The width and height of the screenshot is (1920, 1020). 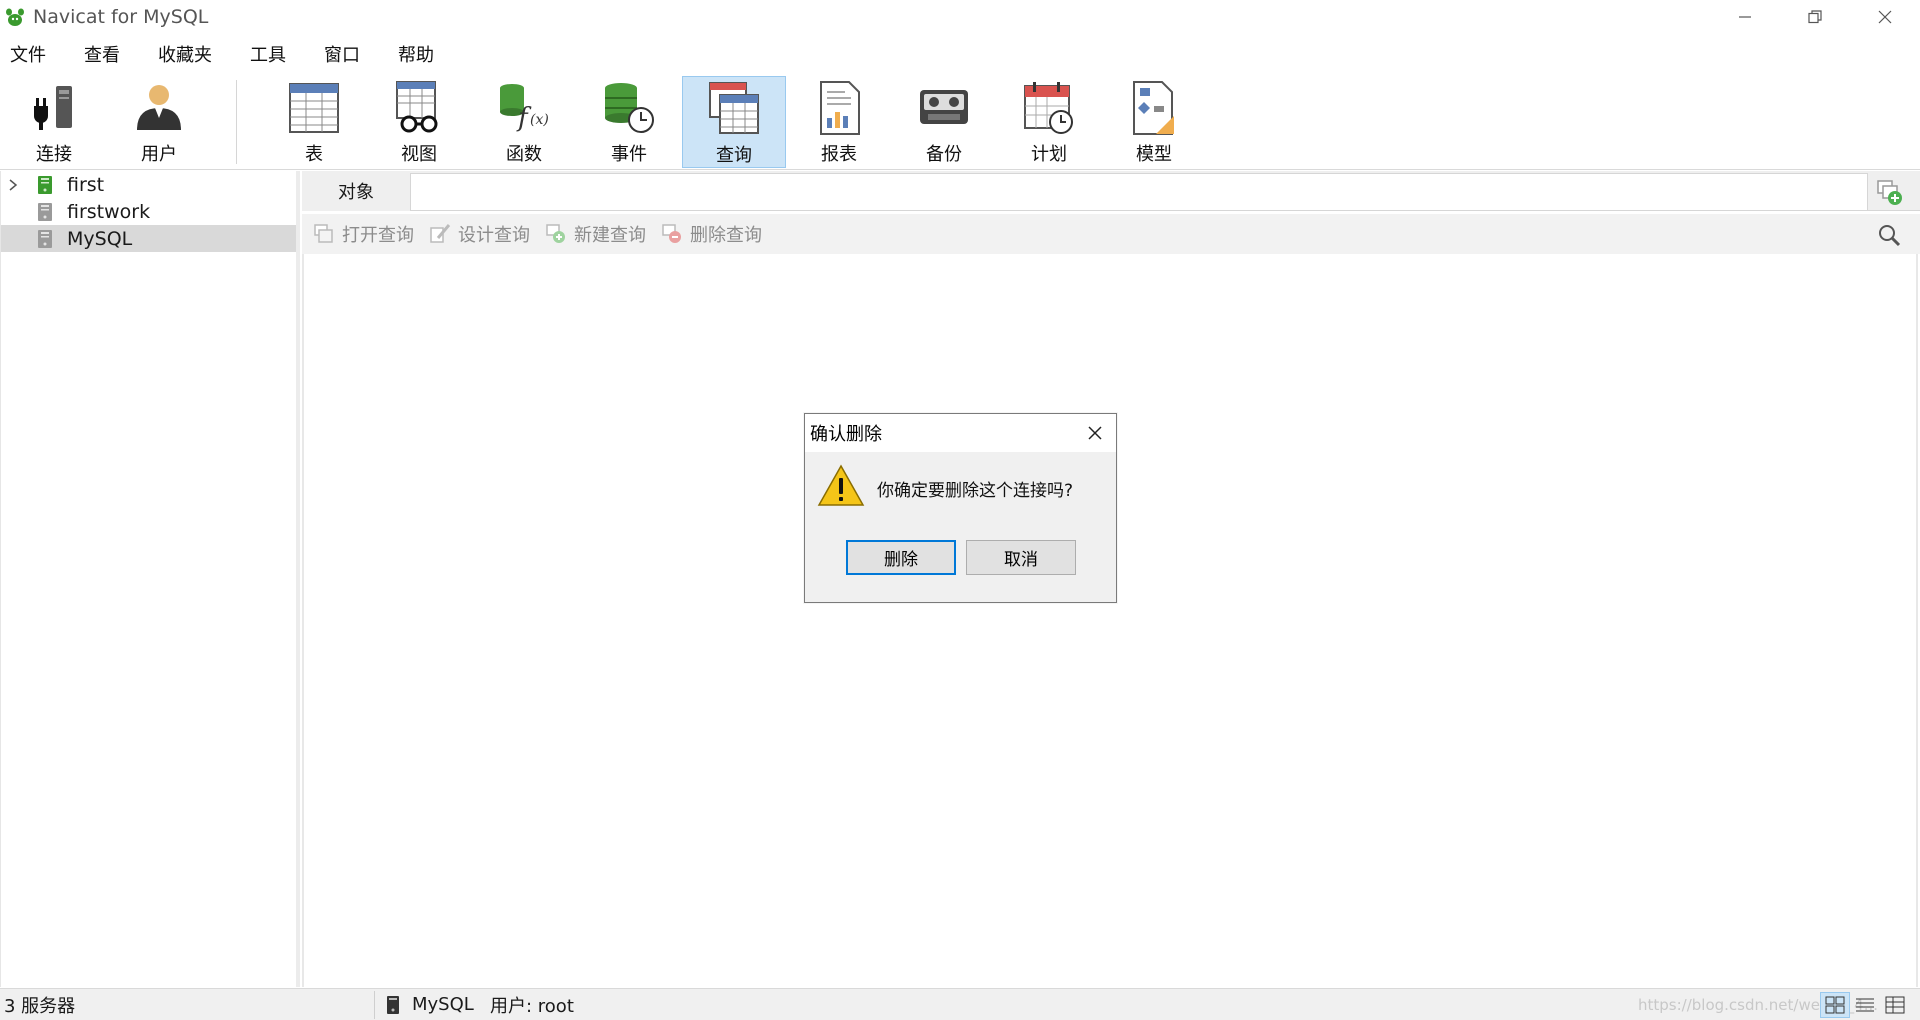 I want to click on tree-item-connection: first, so click(x=148, y=184).